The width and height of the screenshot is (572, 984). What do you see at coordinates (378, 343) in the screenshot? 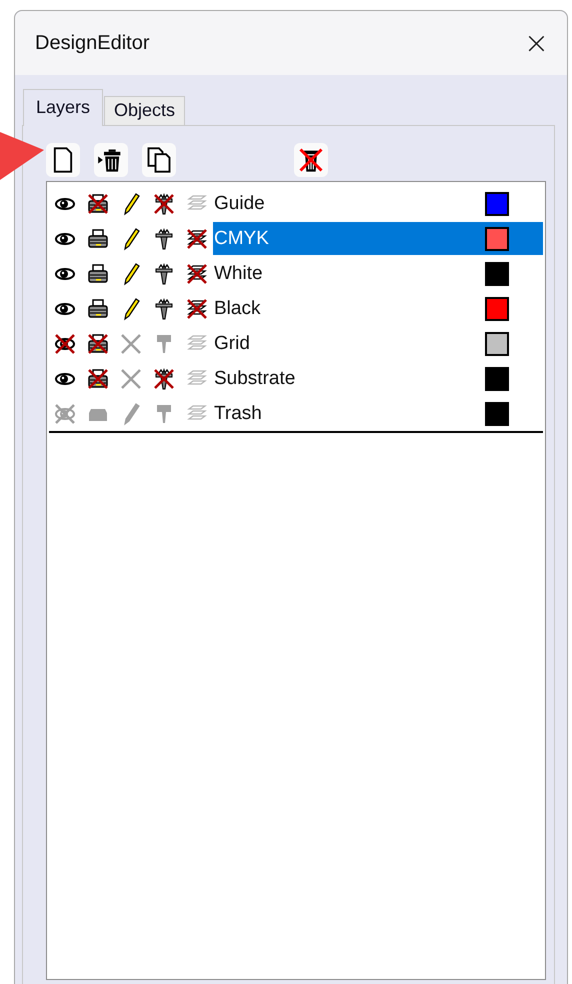
I see `layer-row: Grid` at bounding box center [378, 343].